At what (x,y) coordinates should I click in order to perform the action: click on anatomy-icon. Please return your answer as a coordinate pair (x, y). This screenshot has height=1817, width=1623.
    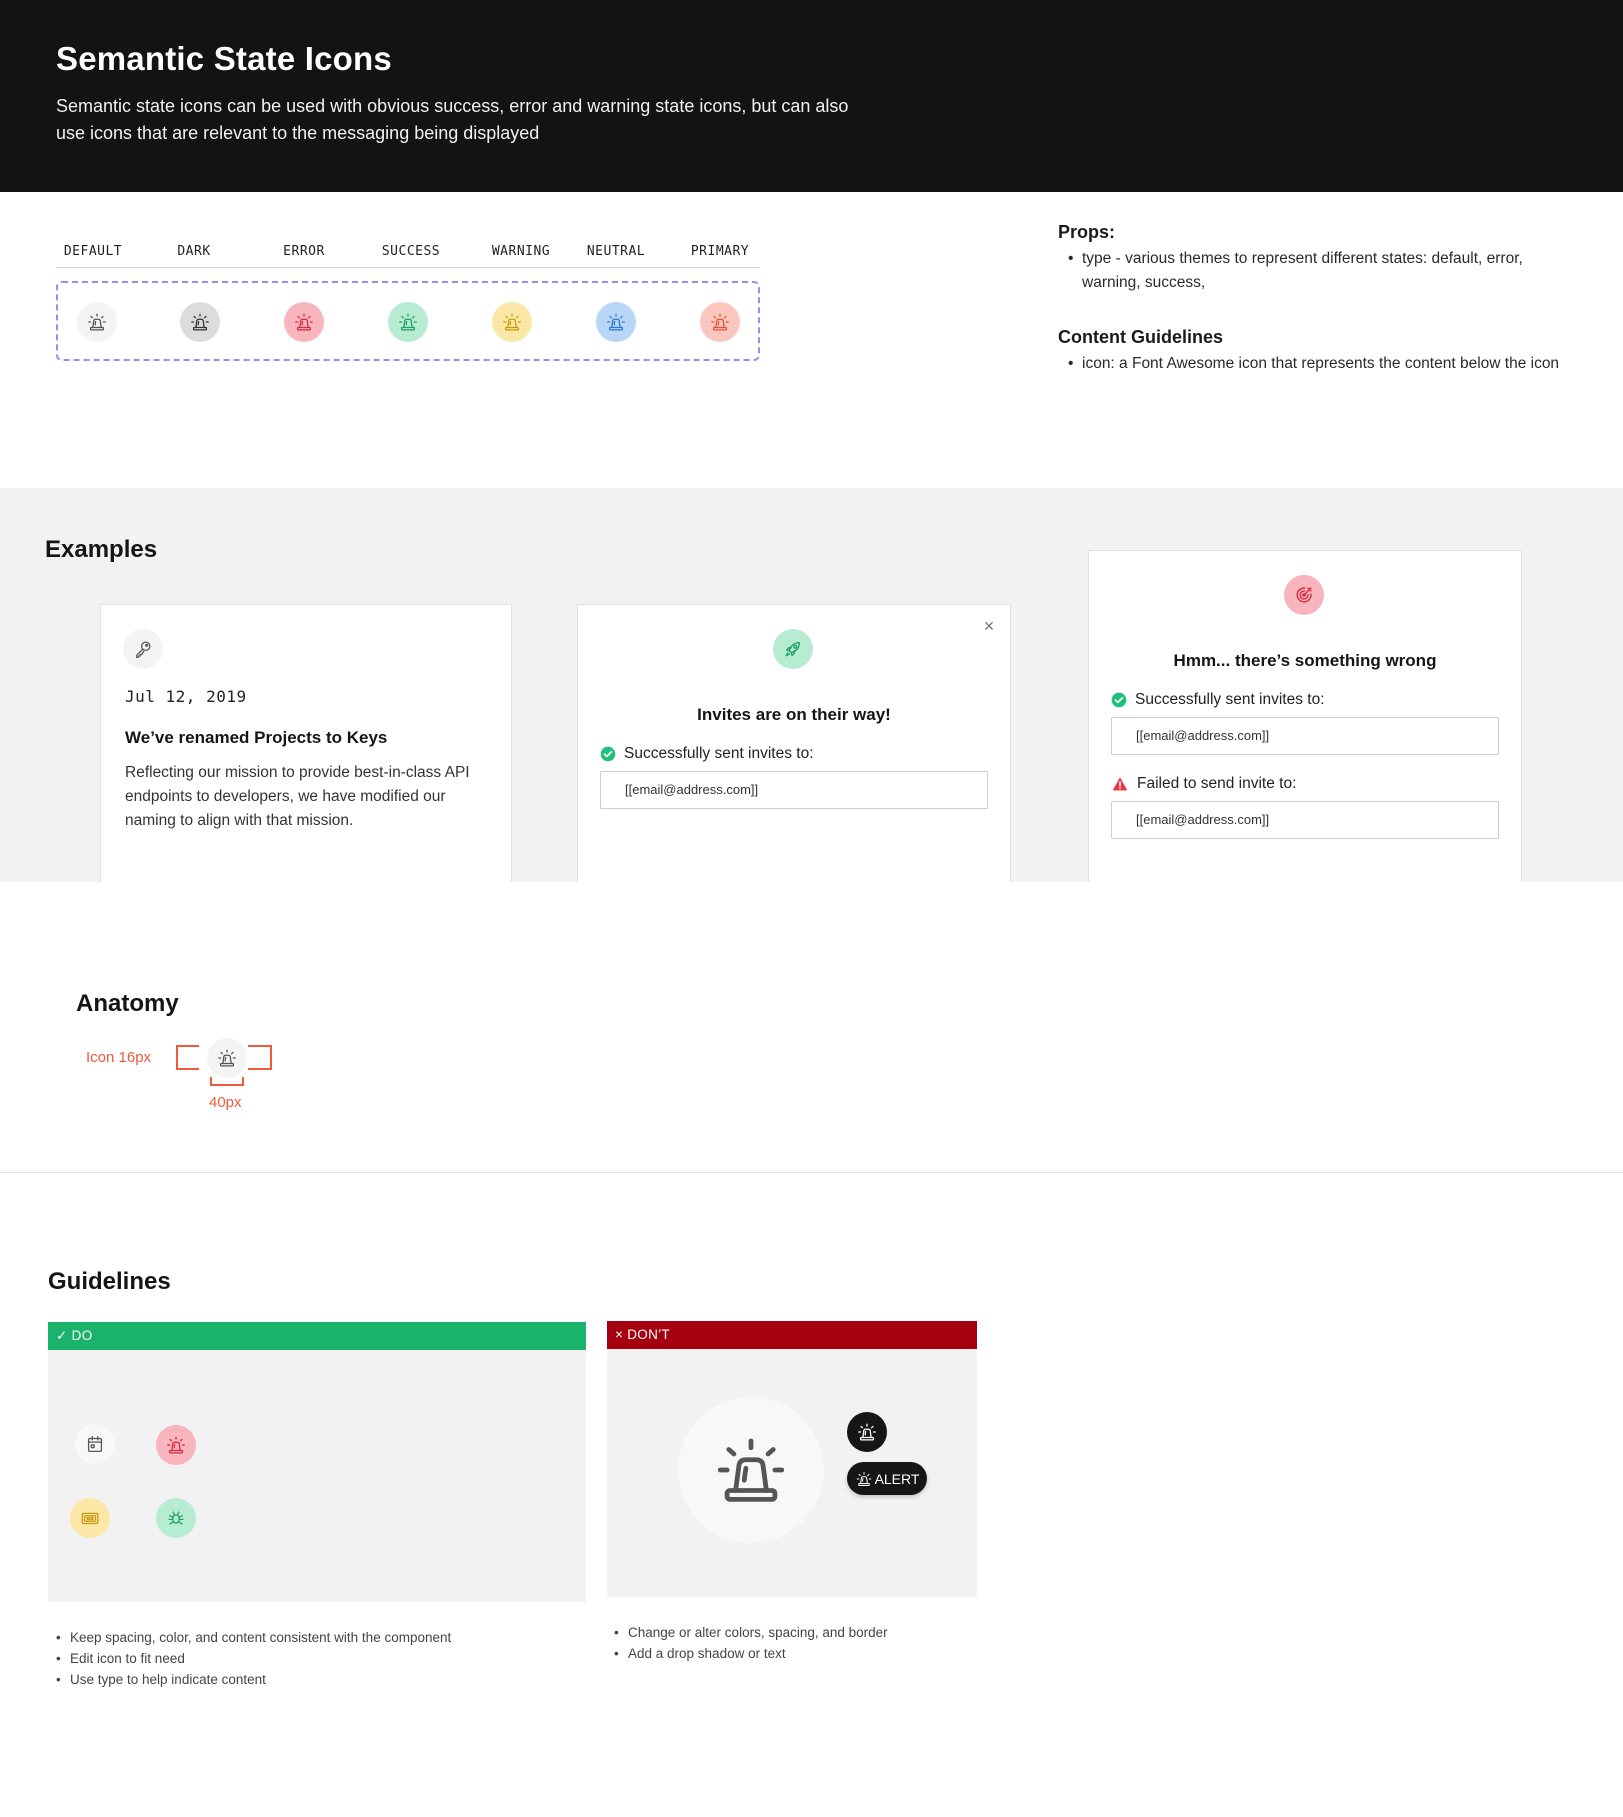
    Looking at the image, I should click on (227, 1058).